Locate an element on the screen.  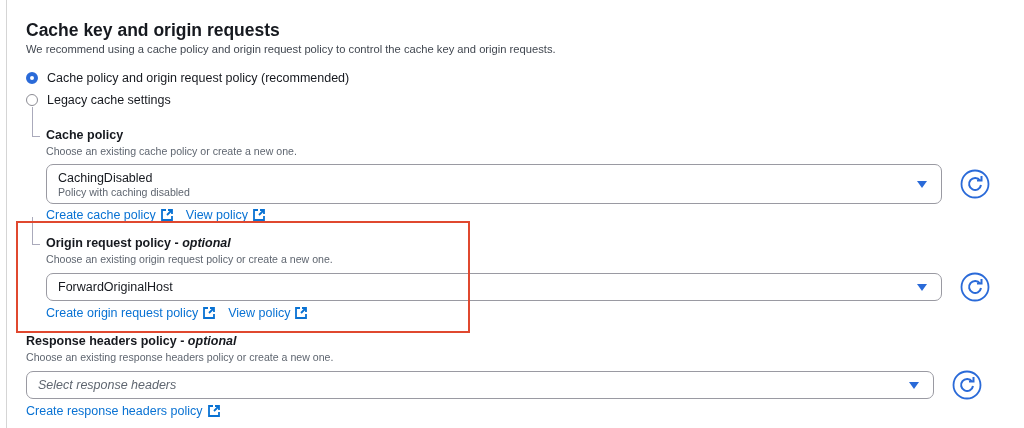
section-title: Cache key and origin requests is located at coordinates (153, 30).